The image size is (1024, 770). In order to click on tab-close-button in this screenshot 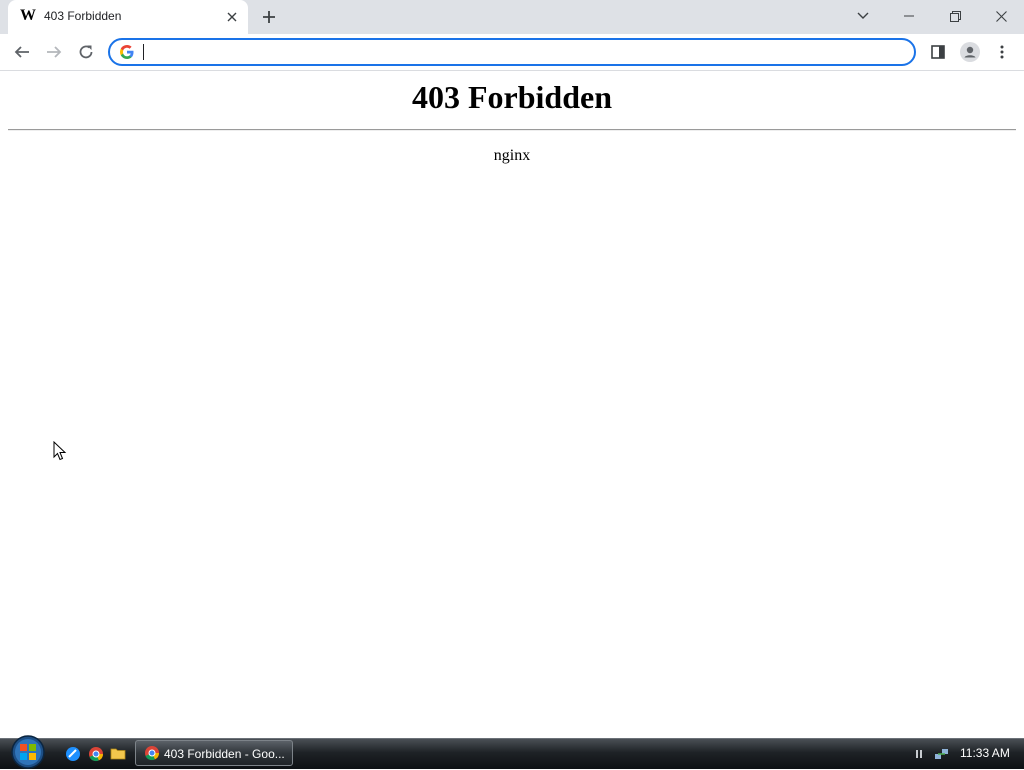, I will do `click(232, 17)`.